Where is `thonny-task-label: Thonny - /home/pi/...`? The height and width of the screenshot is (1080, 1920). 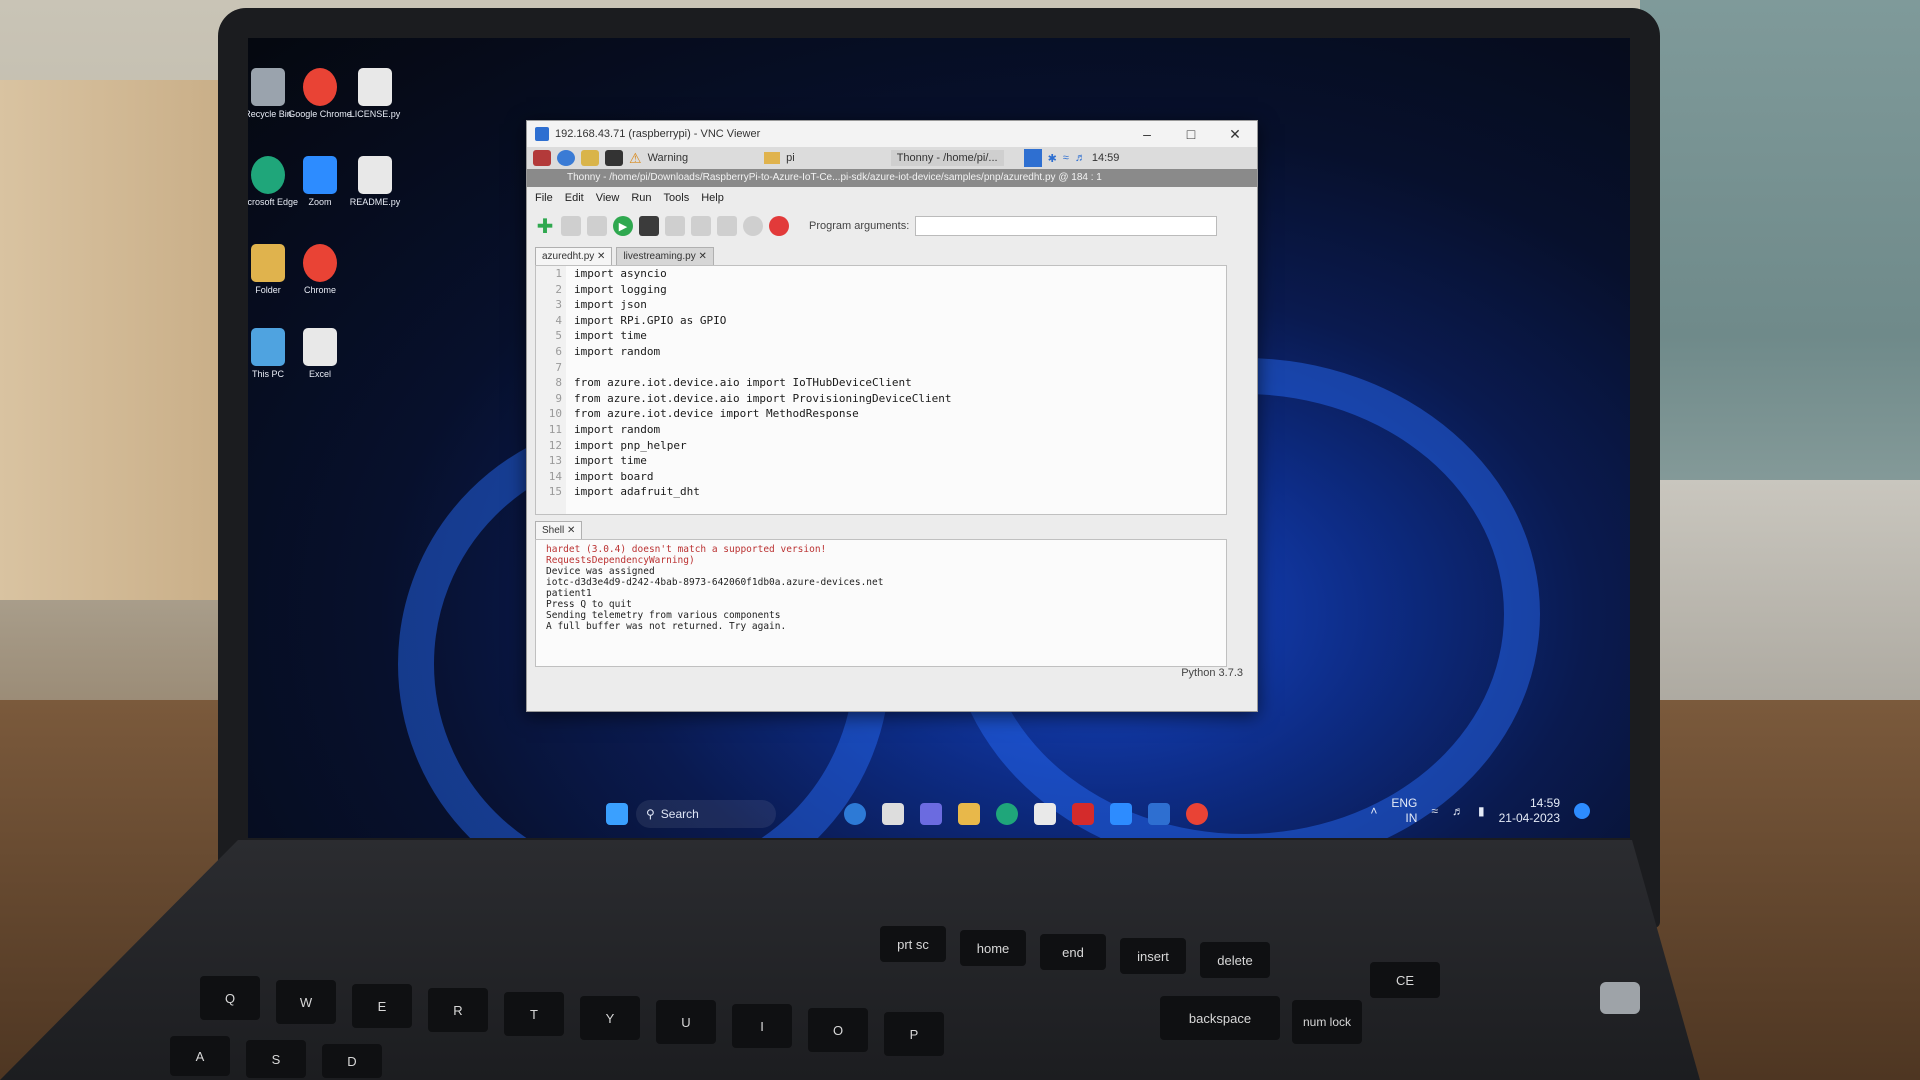
thonny-task-label: Thonny - /home/pi/... is located at coordinates (947, 158).